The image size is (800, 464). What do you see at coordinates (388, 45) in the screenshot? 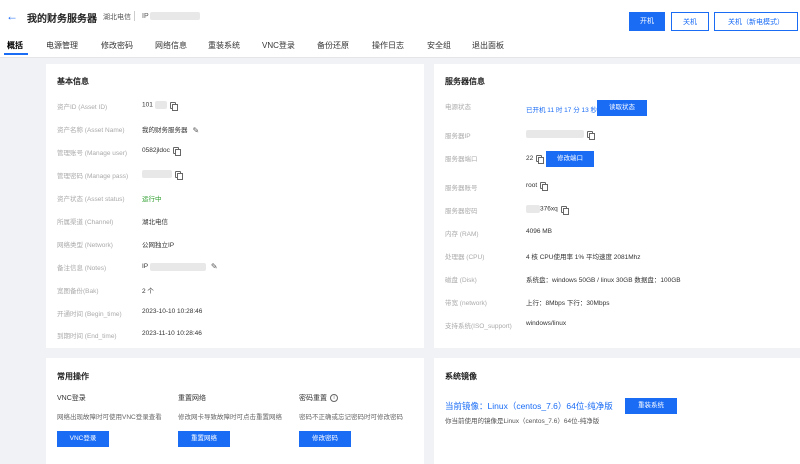
I see `tab-logs: 操作日志` at bounding box center [388, 45].